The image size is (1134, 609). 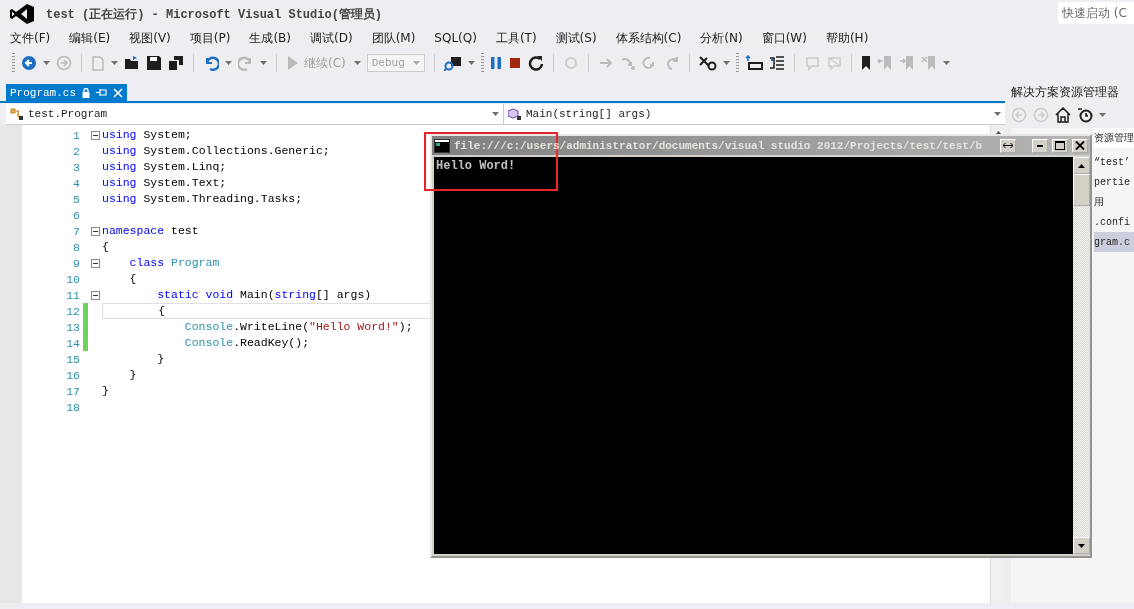 What do you see at coordinates (86, 92) in the screenshot?
I see `lock-icon` at bounding box center [86, 92].